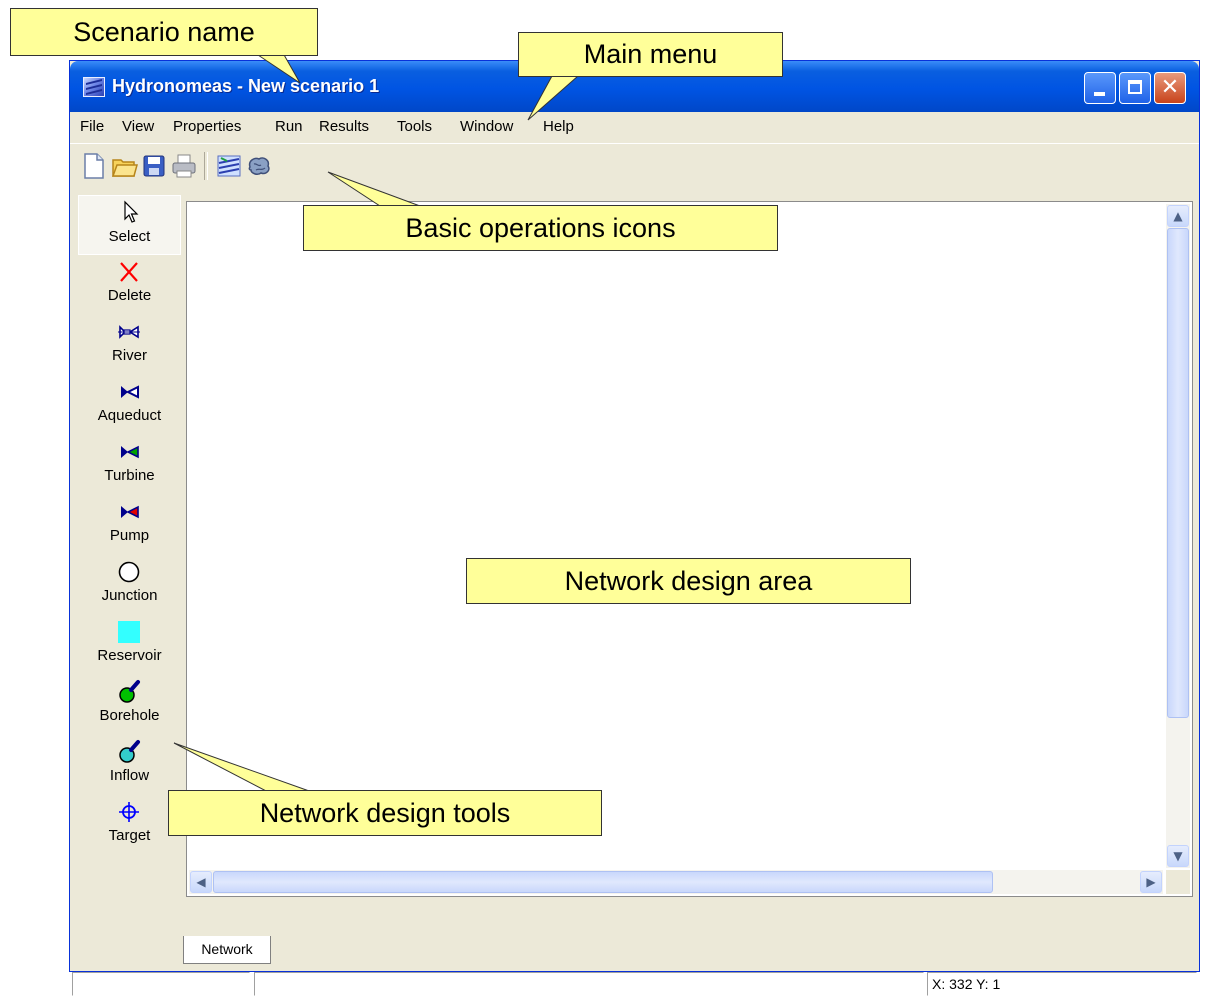  I want to click on tool-aqueduct: Aqueduct, so click(129, 405).